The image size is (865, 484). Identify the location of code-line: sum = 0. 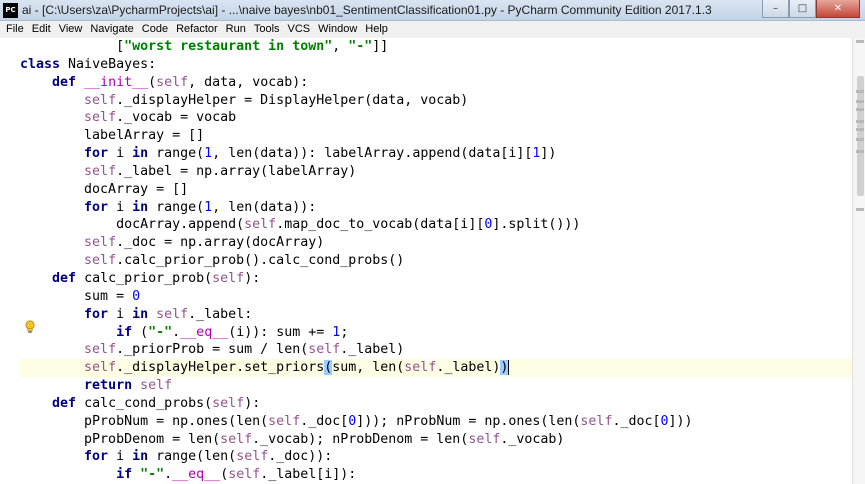
(436, 297).